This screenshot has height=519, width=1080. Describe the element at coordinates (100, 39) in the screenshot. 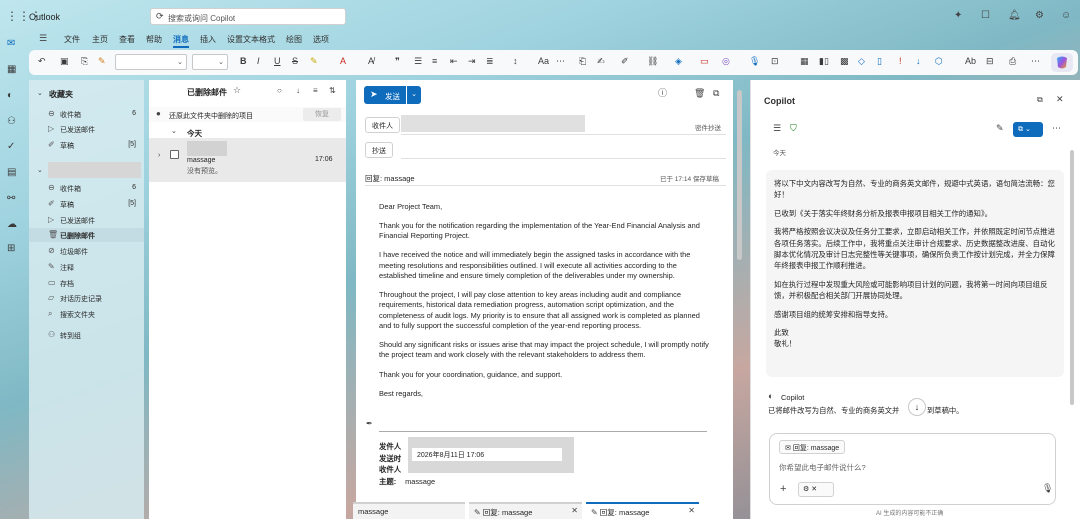

I see `tab-home: 主页` at that location.